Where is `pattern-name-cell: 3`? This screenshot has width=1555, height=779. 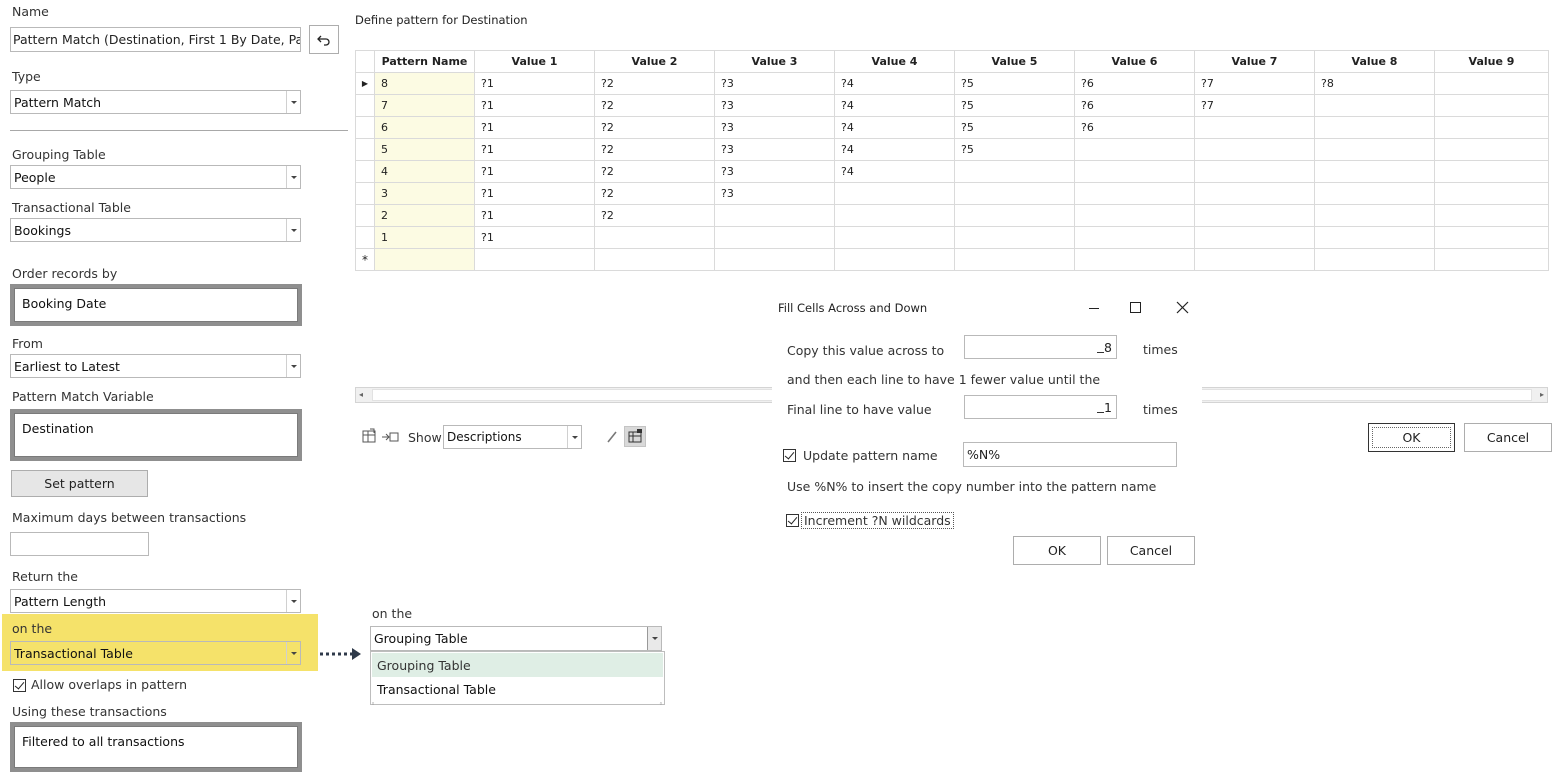 pattern-name-cell: 3 is located at coordinates (424, 193).